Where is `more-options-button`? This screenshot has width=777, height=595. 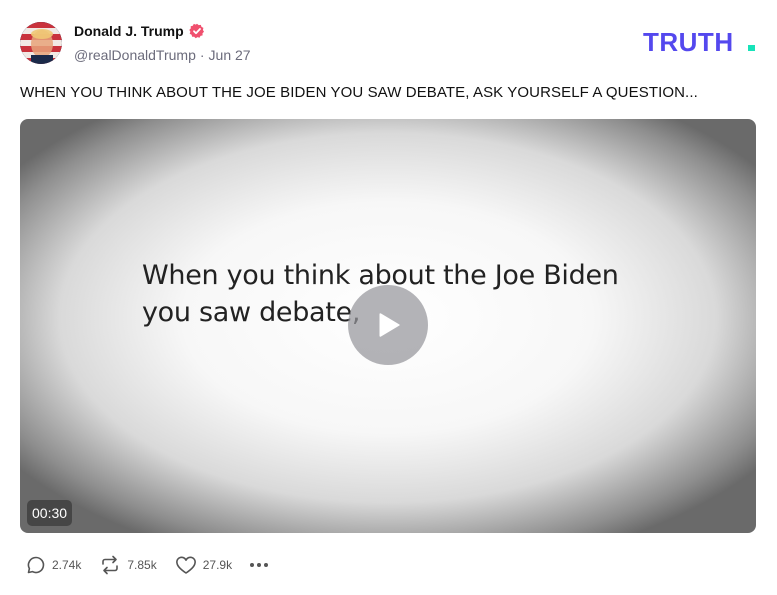 more-options-button is located at coordinates (259, 565).